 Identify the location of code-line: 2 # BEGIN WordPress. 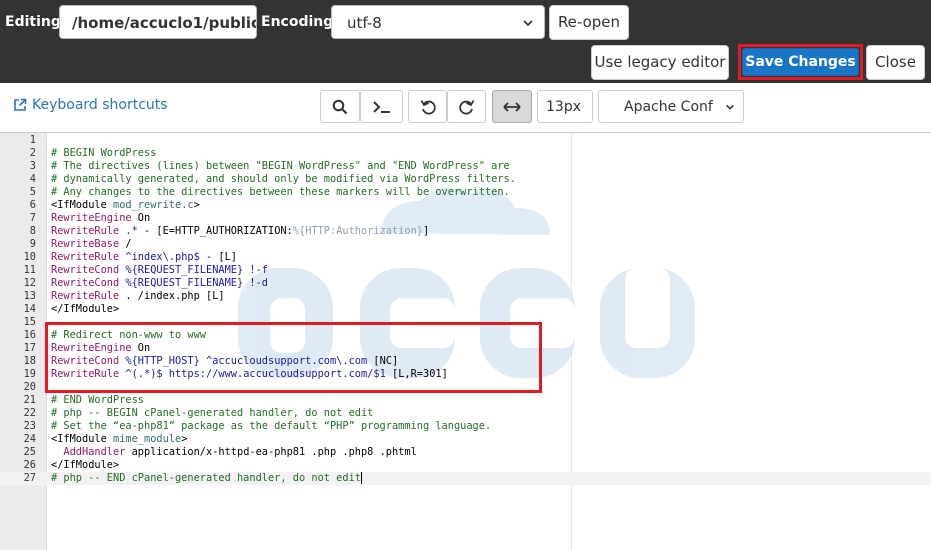
(465, 153).